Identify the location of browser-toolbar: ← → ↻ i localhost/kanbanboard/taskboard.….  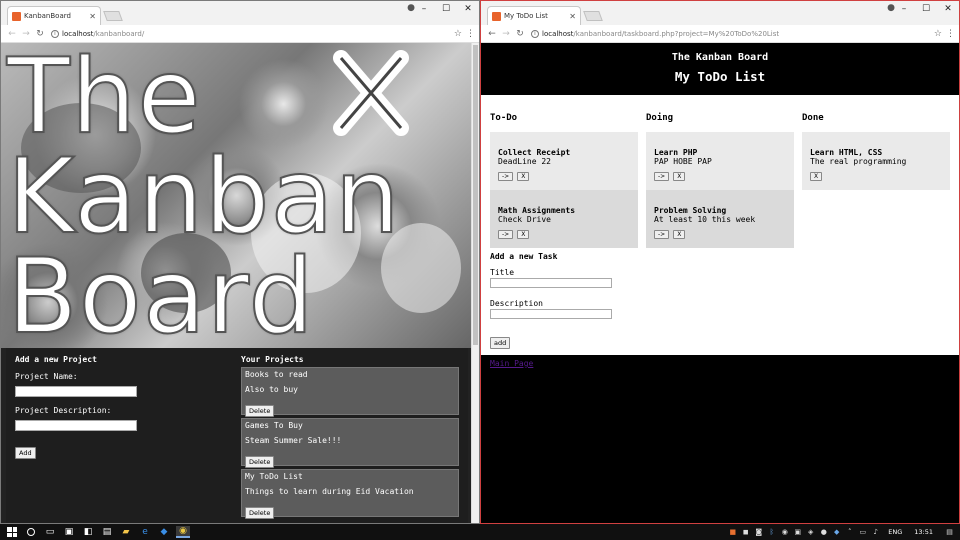
(720, 34).